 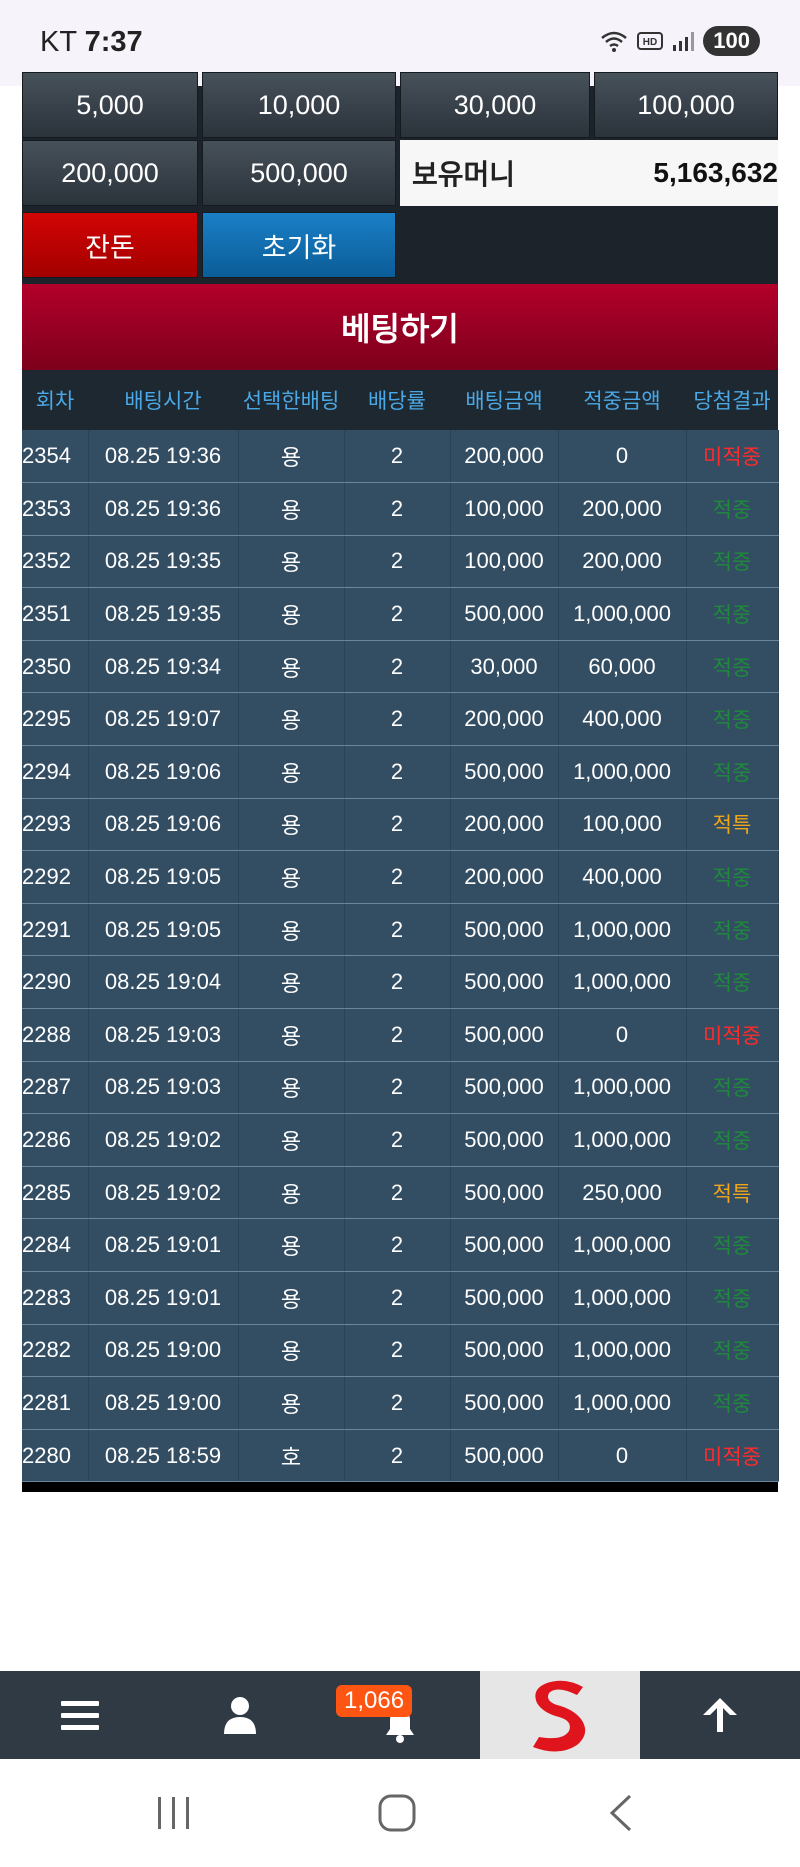 I want to click on reset-button: 초기화, so click(x=299, y=245).